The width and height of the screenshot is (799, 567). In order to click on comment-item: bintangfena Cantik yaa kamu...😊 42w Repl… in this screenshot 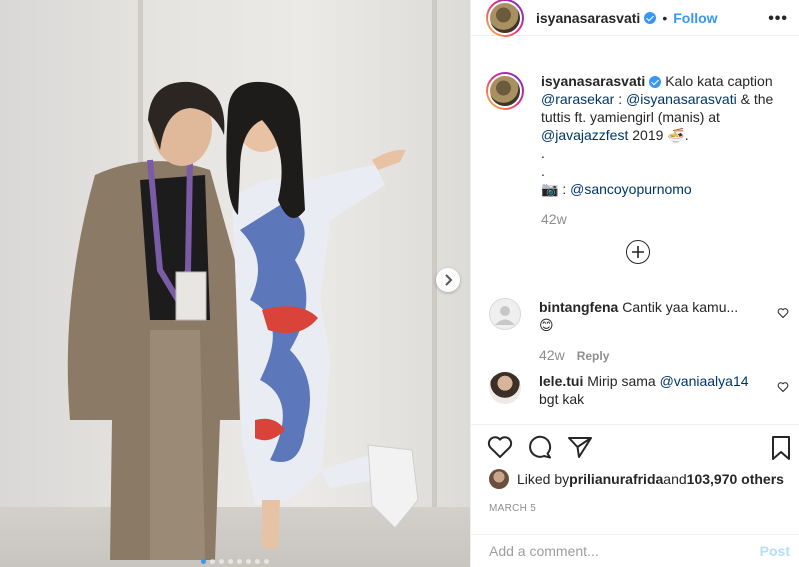, I will do `click(639, 331)`.